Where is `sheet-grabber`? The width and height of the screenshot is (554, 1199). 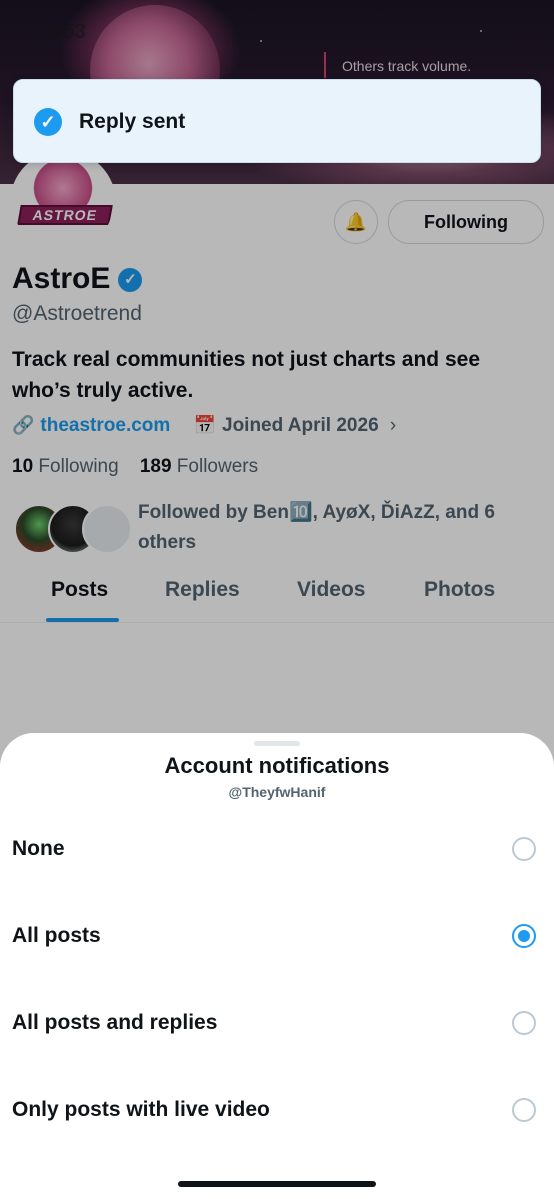 sheet-grabber is located at coordinates (277, 743).